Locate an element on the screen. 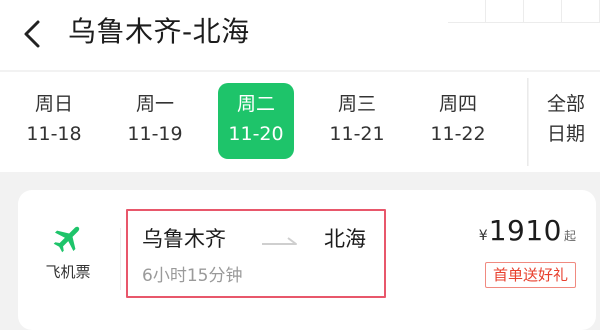 The width and height of the screenshot is (600, 330). departure-city: 乌鲁木齐 is located at coordinates (184, 239).